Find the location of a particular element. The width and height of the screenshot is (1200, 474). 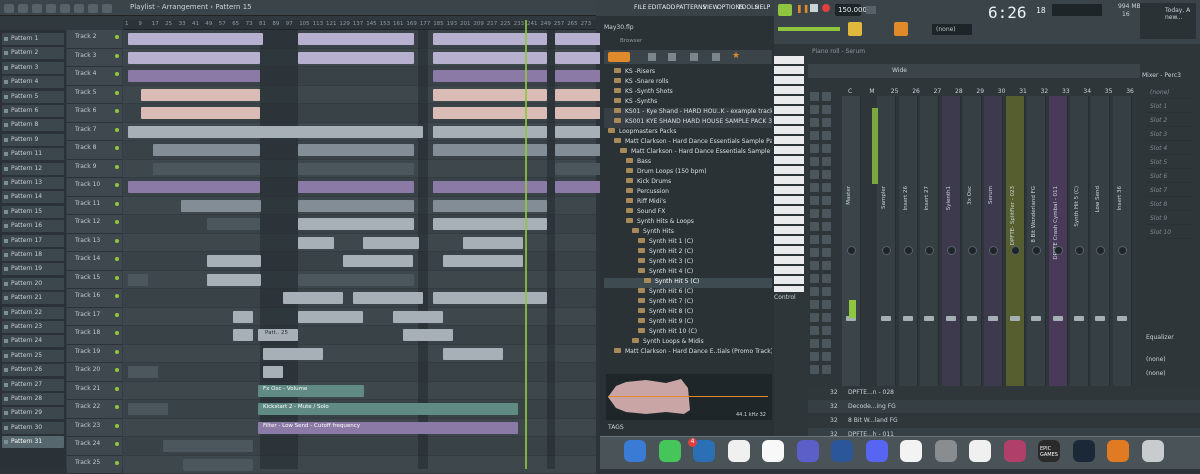

mixer-channel: Serum is located at coordinates (993, 241).